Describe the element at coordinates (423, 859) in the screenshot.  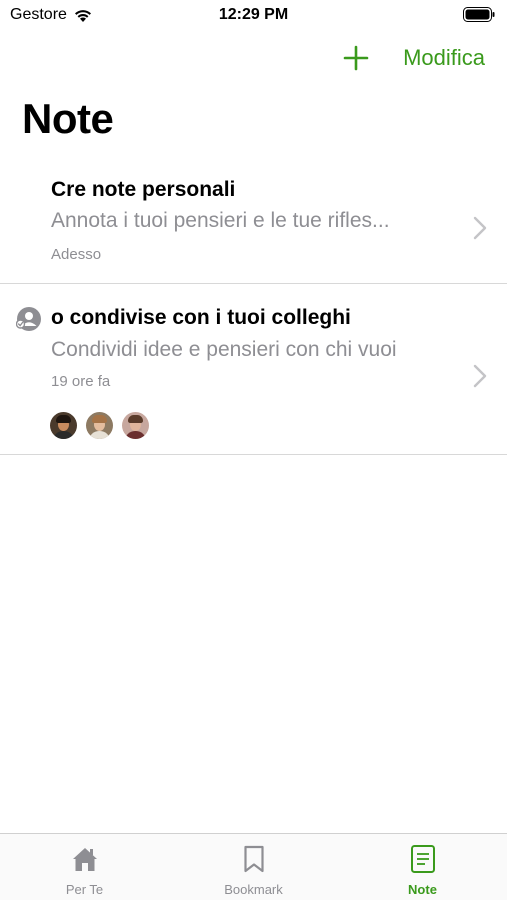
I see `note-icon` at that location.